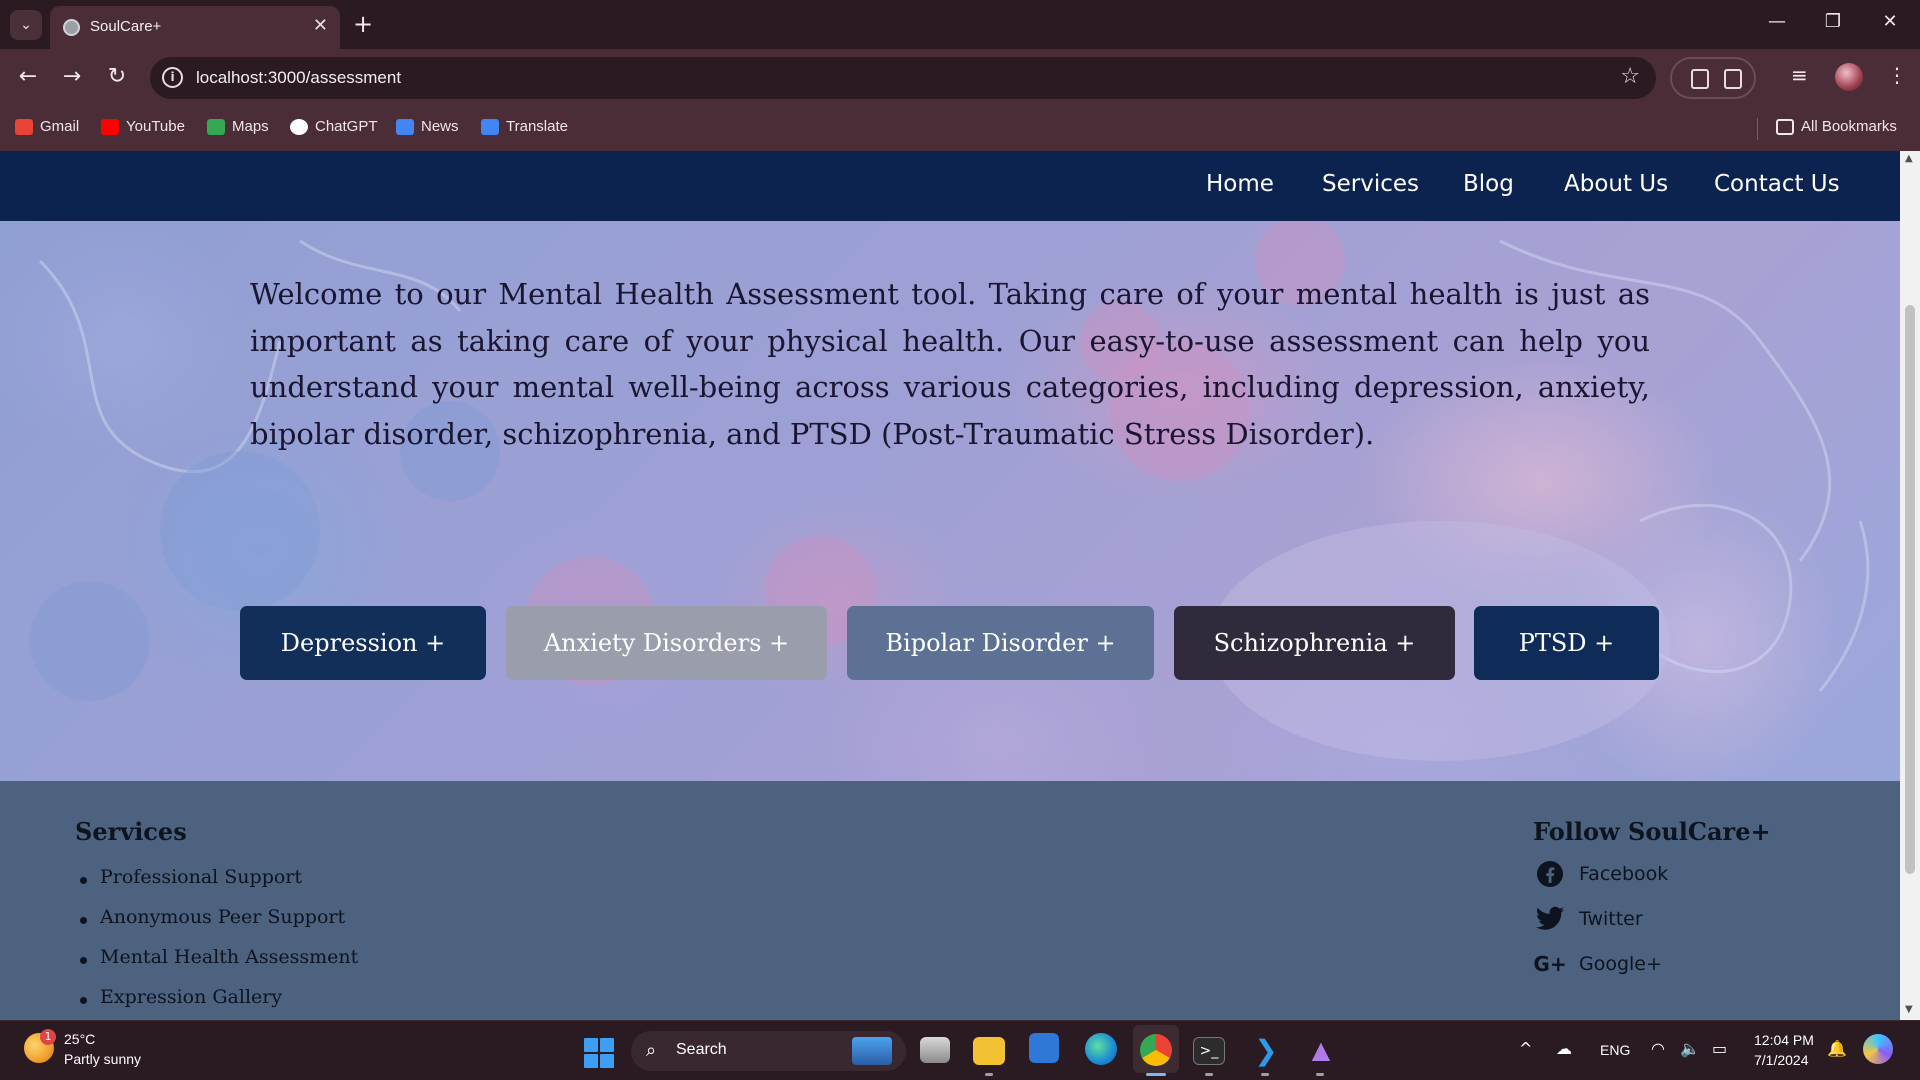 This screenshot has height=1080, width=1920. What do you see at coordinates (666, 643) in the screenshot?
I see `anxiety-disorders-button: Anxiety Disorders +` at bounding box center [666, 643].